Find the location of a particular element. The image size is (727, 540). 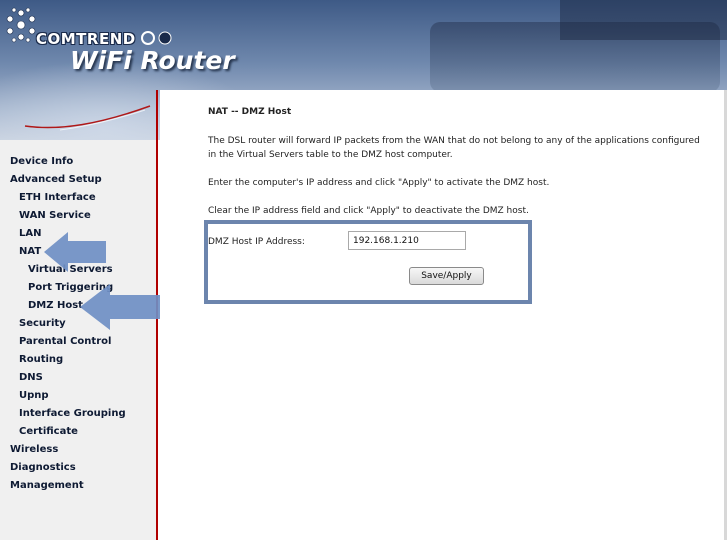

product-name: WiFi Router is located at coordinates (152, 60).